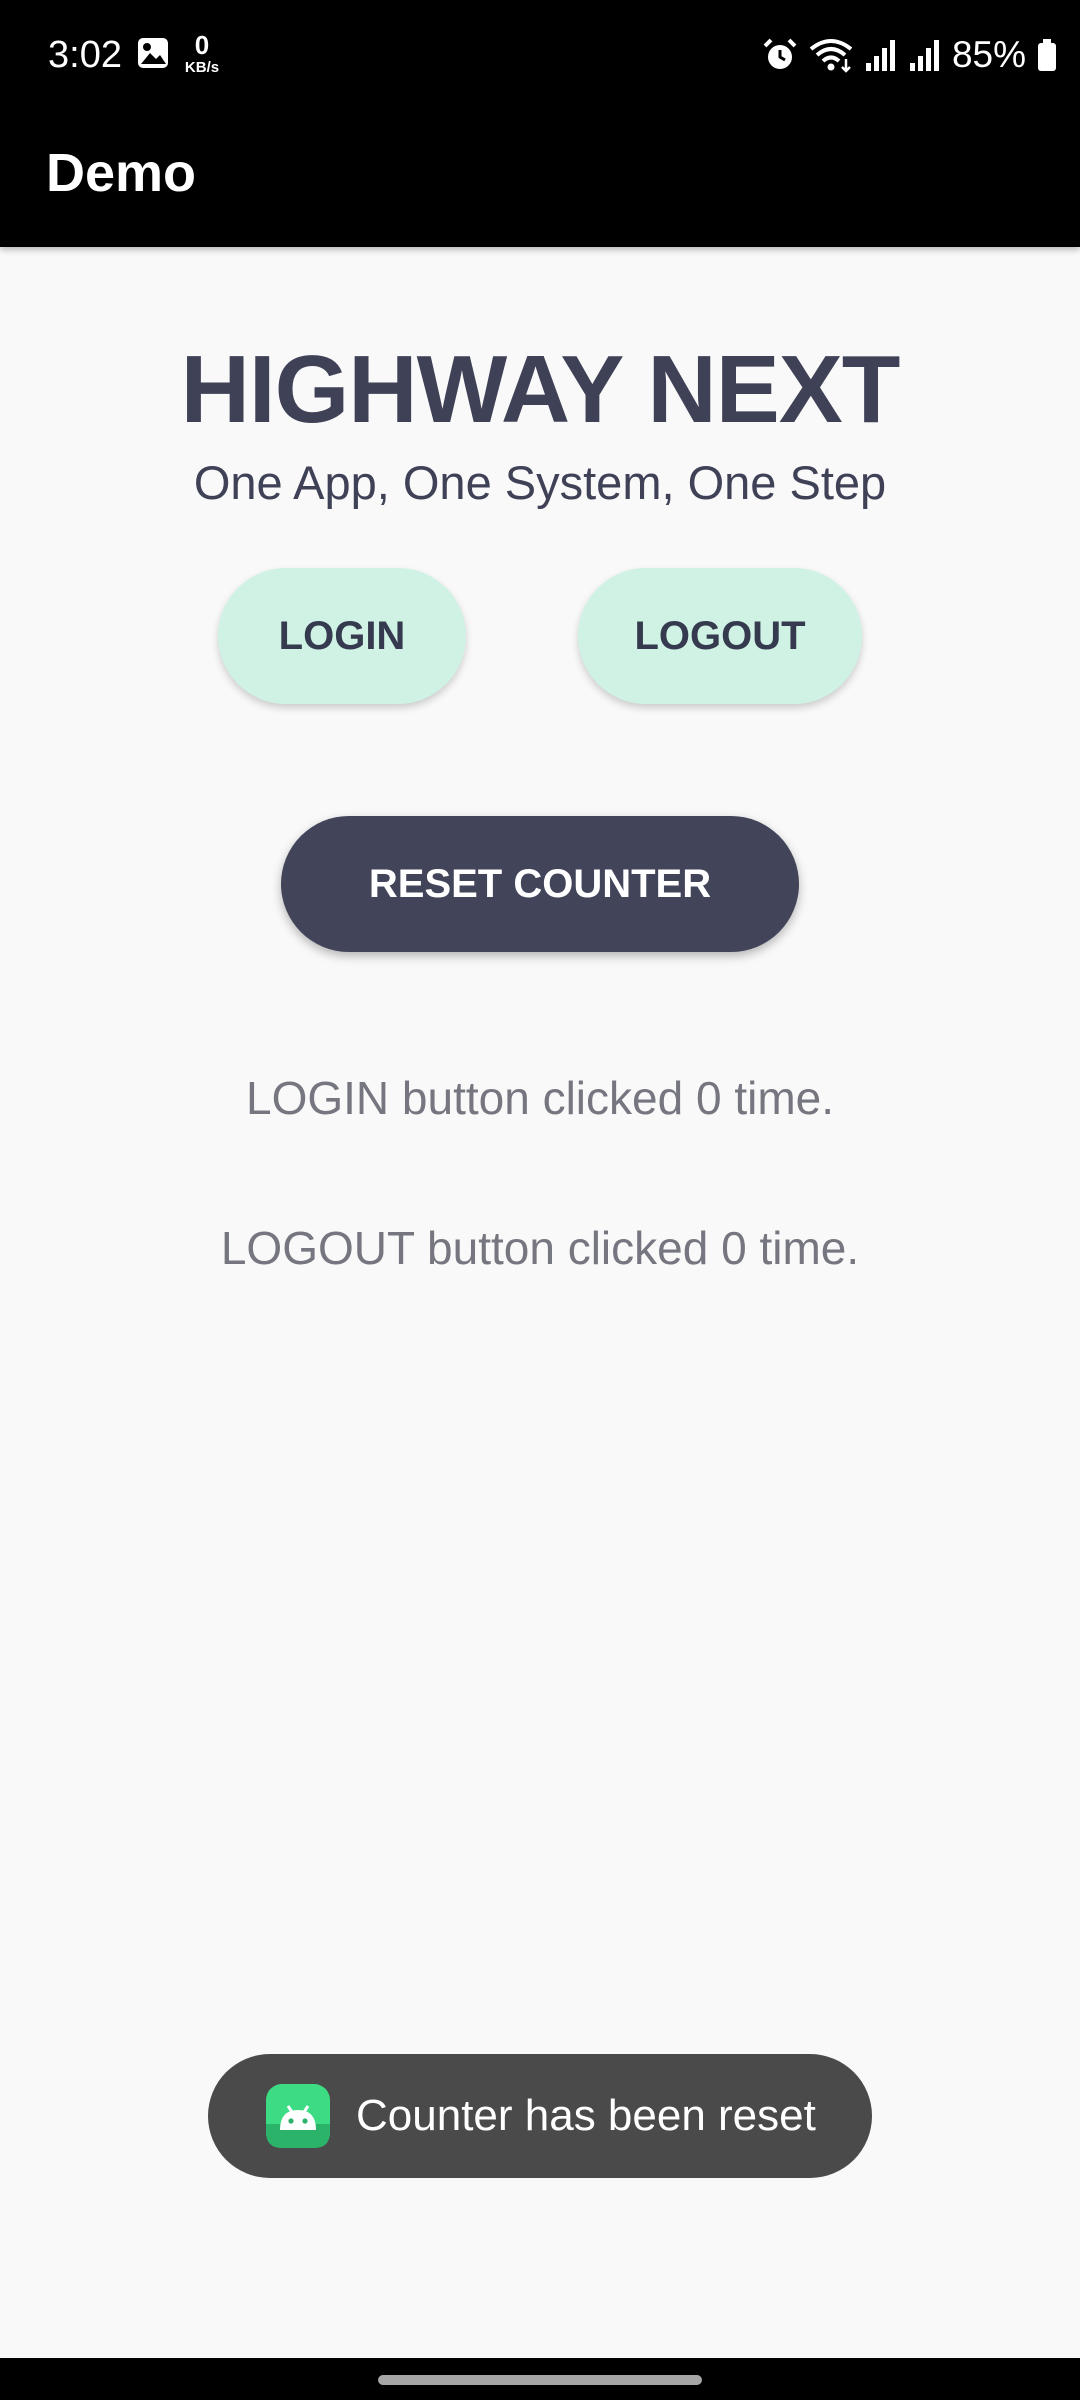 Image resolution: width=1080 pixels, height=2400 pixels. I want to click on status-bar: 3:02 0 KB/s 85%, so click(540, 55).